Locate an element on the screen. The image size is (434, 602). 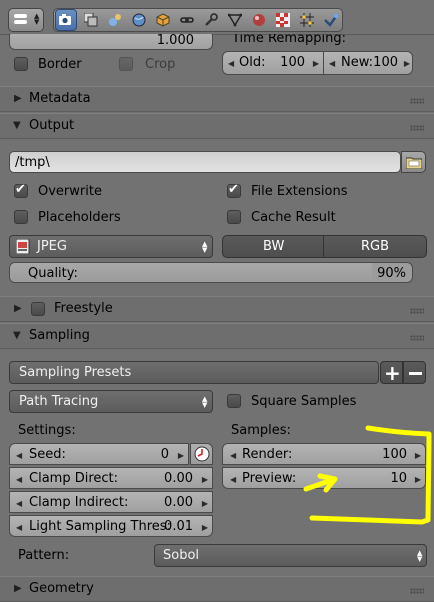
modifiers-icon is located at coordinates (211, 20).